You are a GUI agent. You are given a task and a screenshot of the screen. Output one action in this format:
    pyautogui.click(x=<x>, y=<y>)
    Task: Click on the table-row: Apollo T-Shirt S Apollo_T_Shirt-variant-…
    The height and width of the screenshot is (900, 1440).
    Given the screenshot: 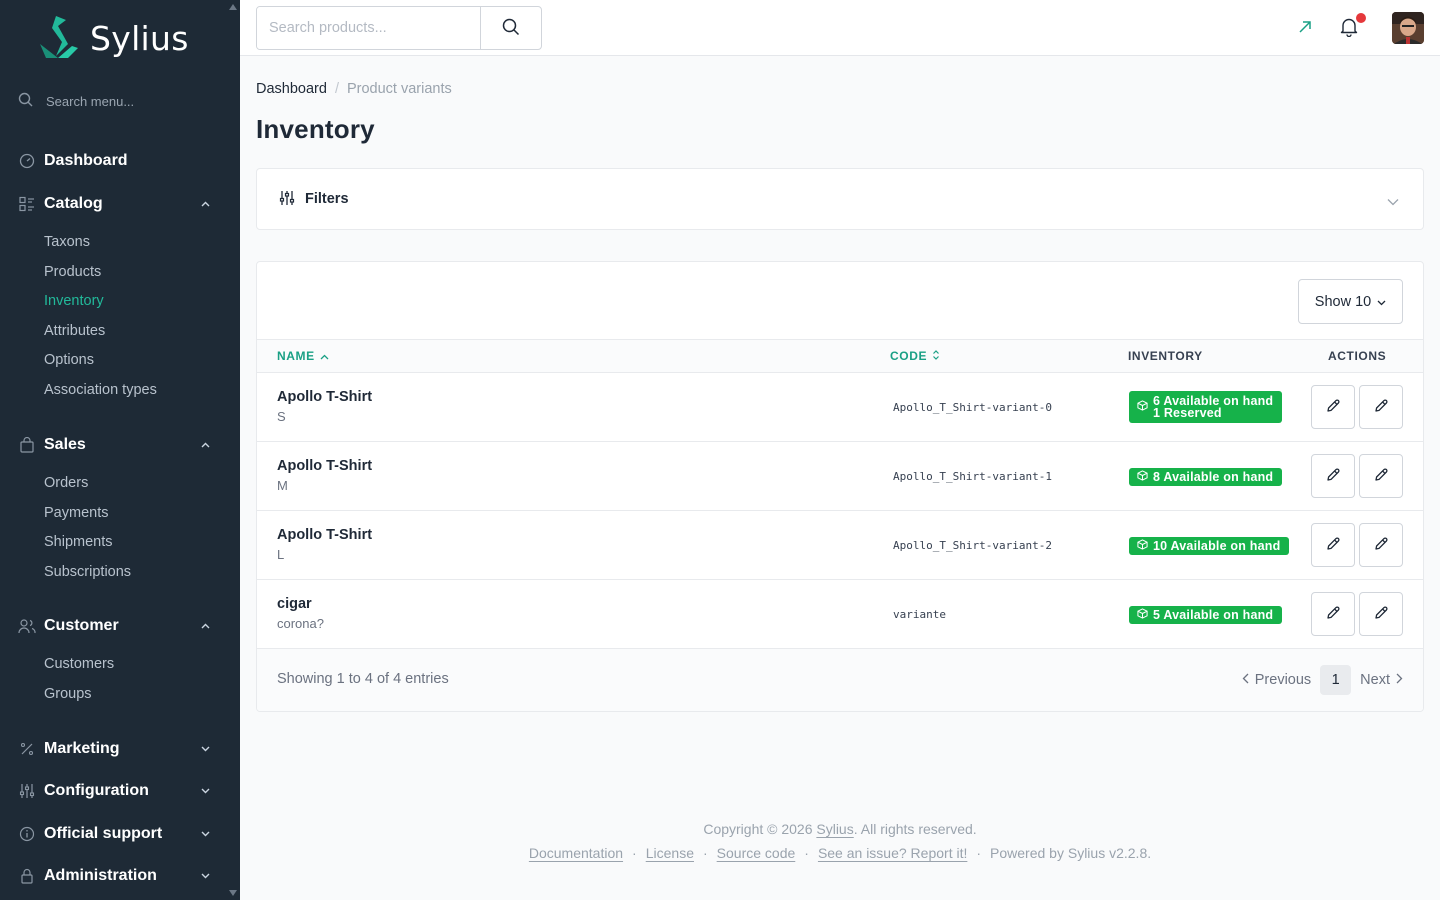 What is the action you would take?
    pyautogui.click(x=840, y=407)
    